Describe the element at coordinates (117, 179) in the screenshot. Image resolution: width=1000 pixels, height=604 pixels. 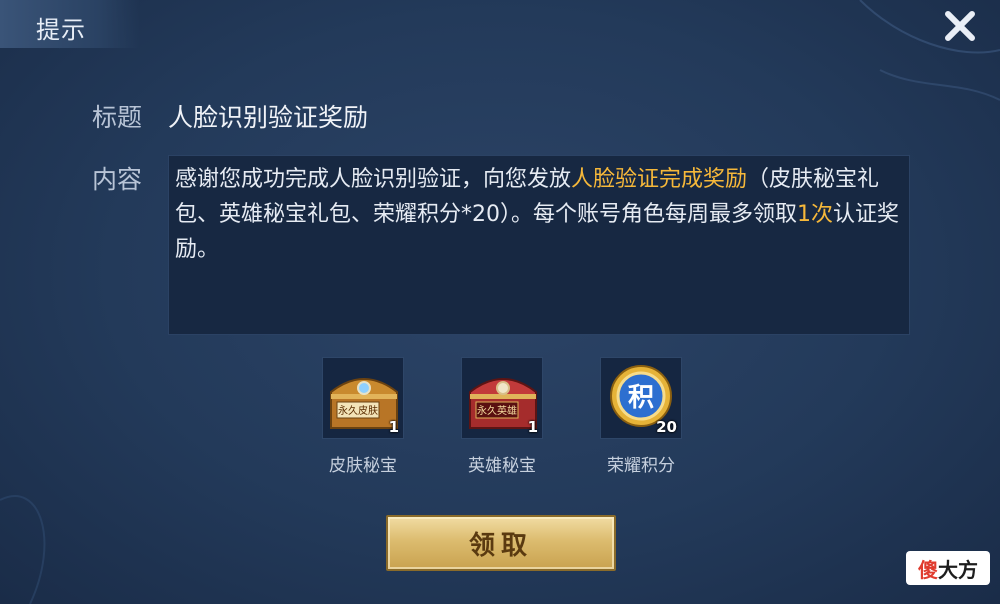
I see `content-label: 内容` at that location.